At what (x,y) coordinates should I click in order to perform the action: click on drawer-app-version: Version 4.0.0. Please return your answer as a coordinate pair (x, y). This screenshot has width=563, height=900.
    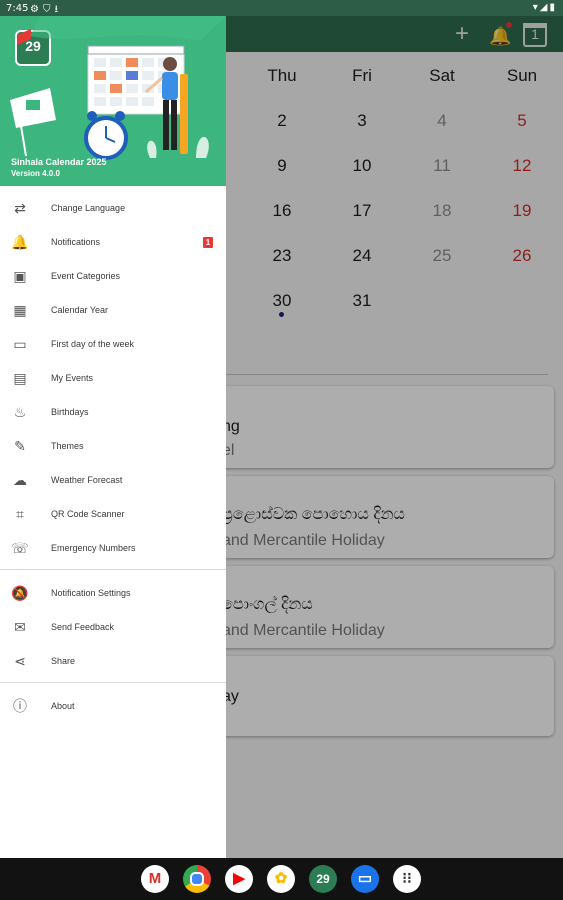
    Looking at the image, I should click on (35, 173).